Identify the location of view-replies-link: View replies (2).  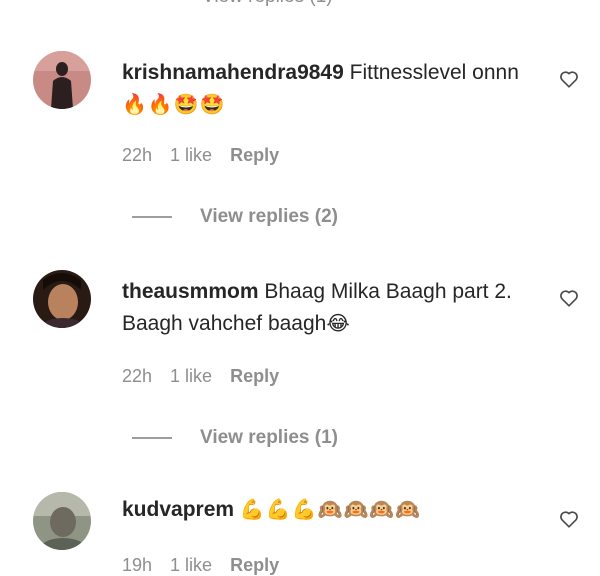
(235, 217).